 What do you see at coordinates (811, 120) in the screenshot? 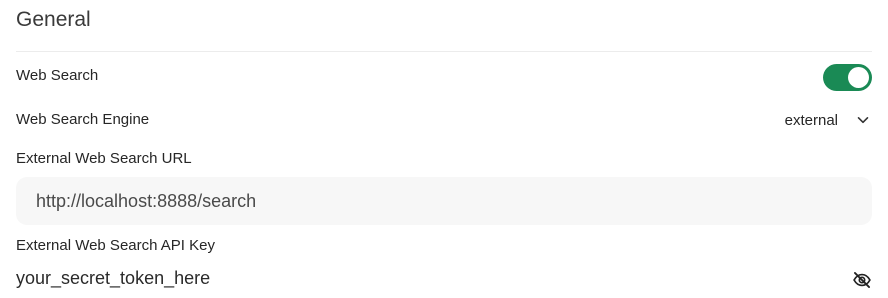
I see `web-search-engine-value: external` at bounding box center [811, 120].